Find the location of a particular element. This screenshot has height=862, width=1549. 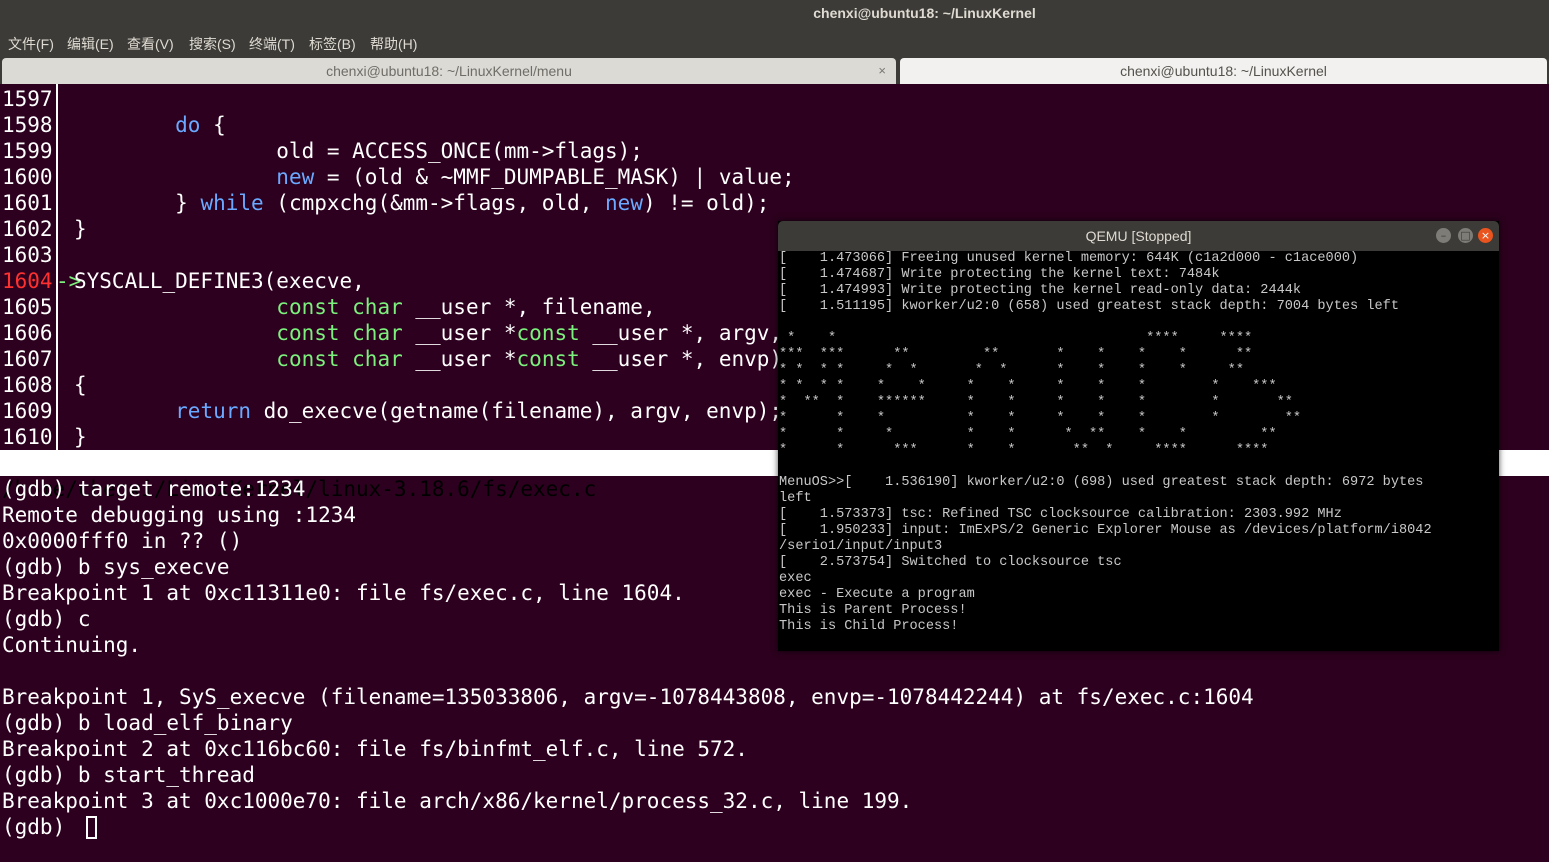

code-token: SYSCALL_DEFINE3(execve, is located at coordinates (219, 281).